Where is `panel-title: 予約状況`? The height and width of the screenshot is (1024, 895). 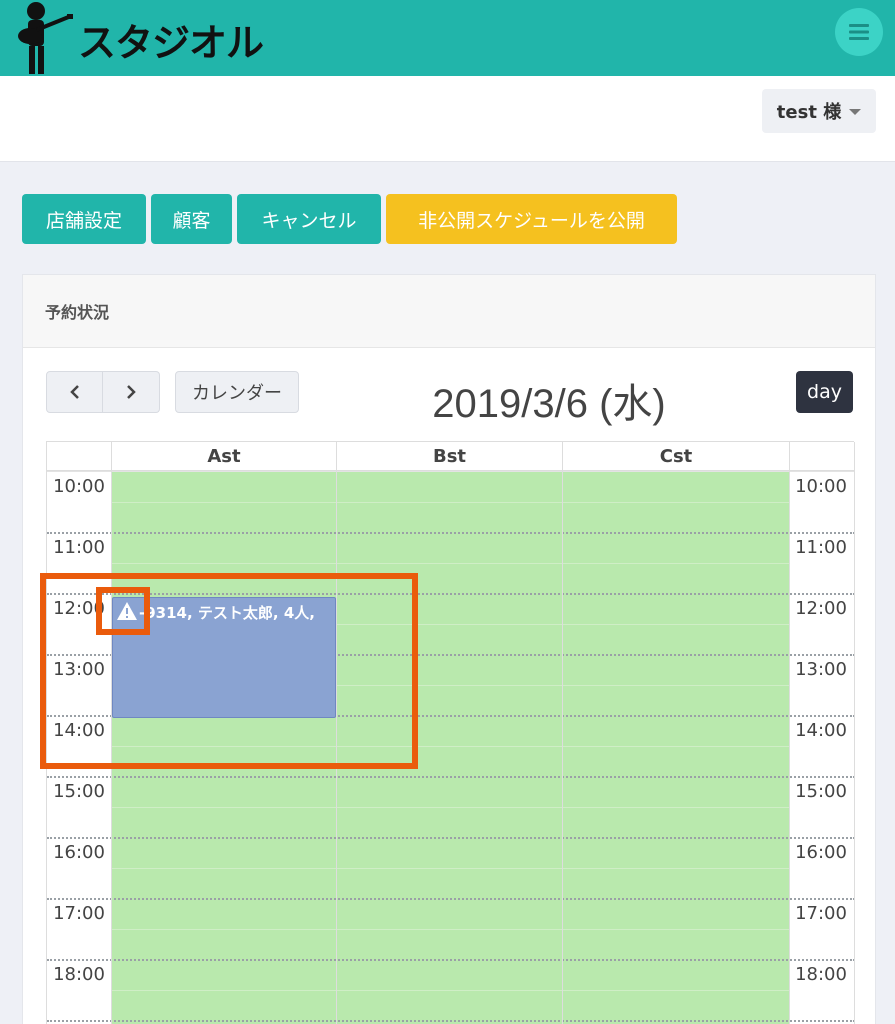
panel-title: 予約状況 is located at coordinates (449, 311).